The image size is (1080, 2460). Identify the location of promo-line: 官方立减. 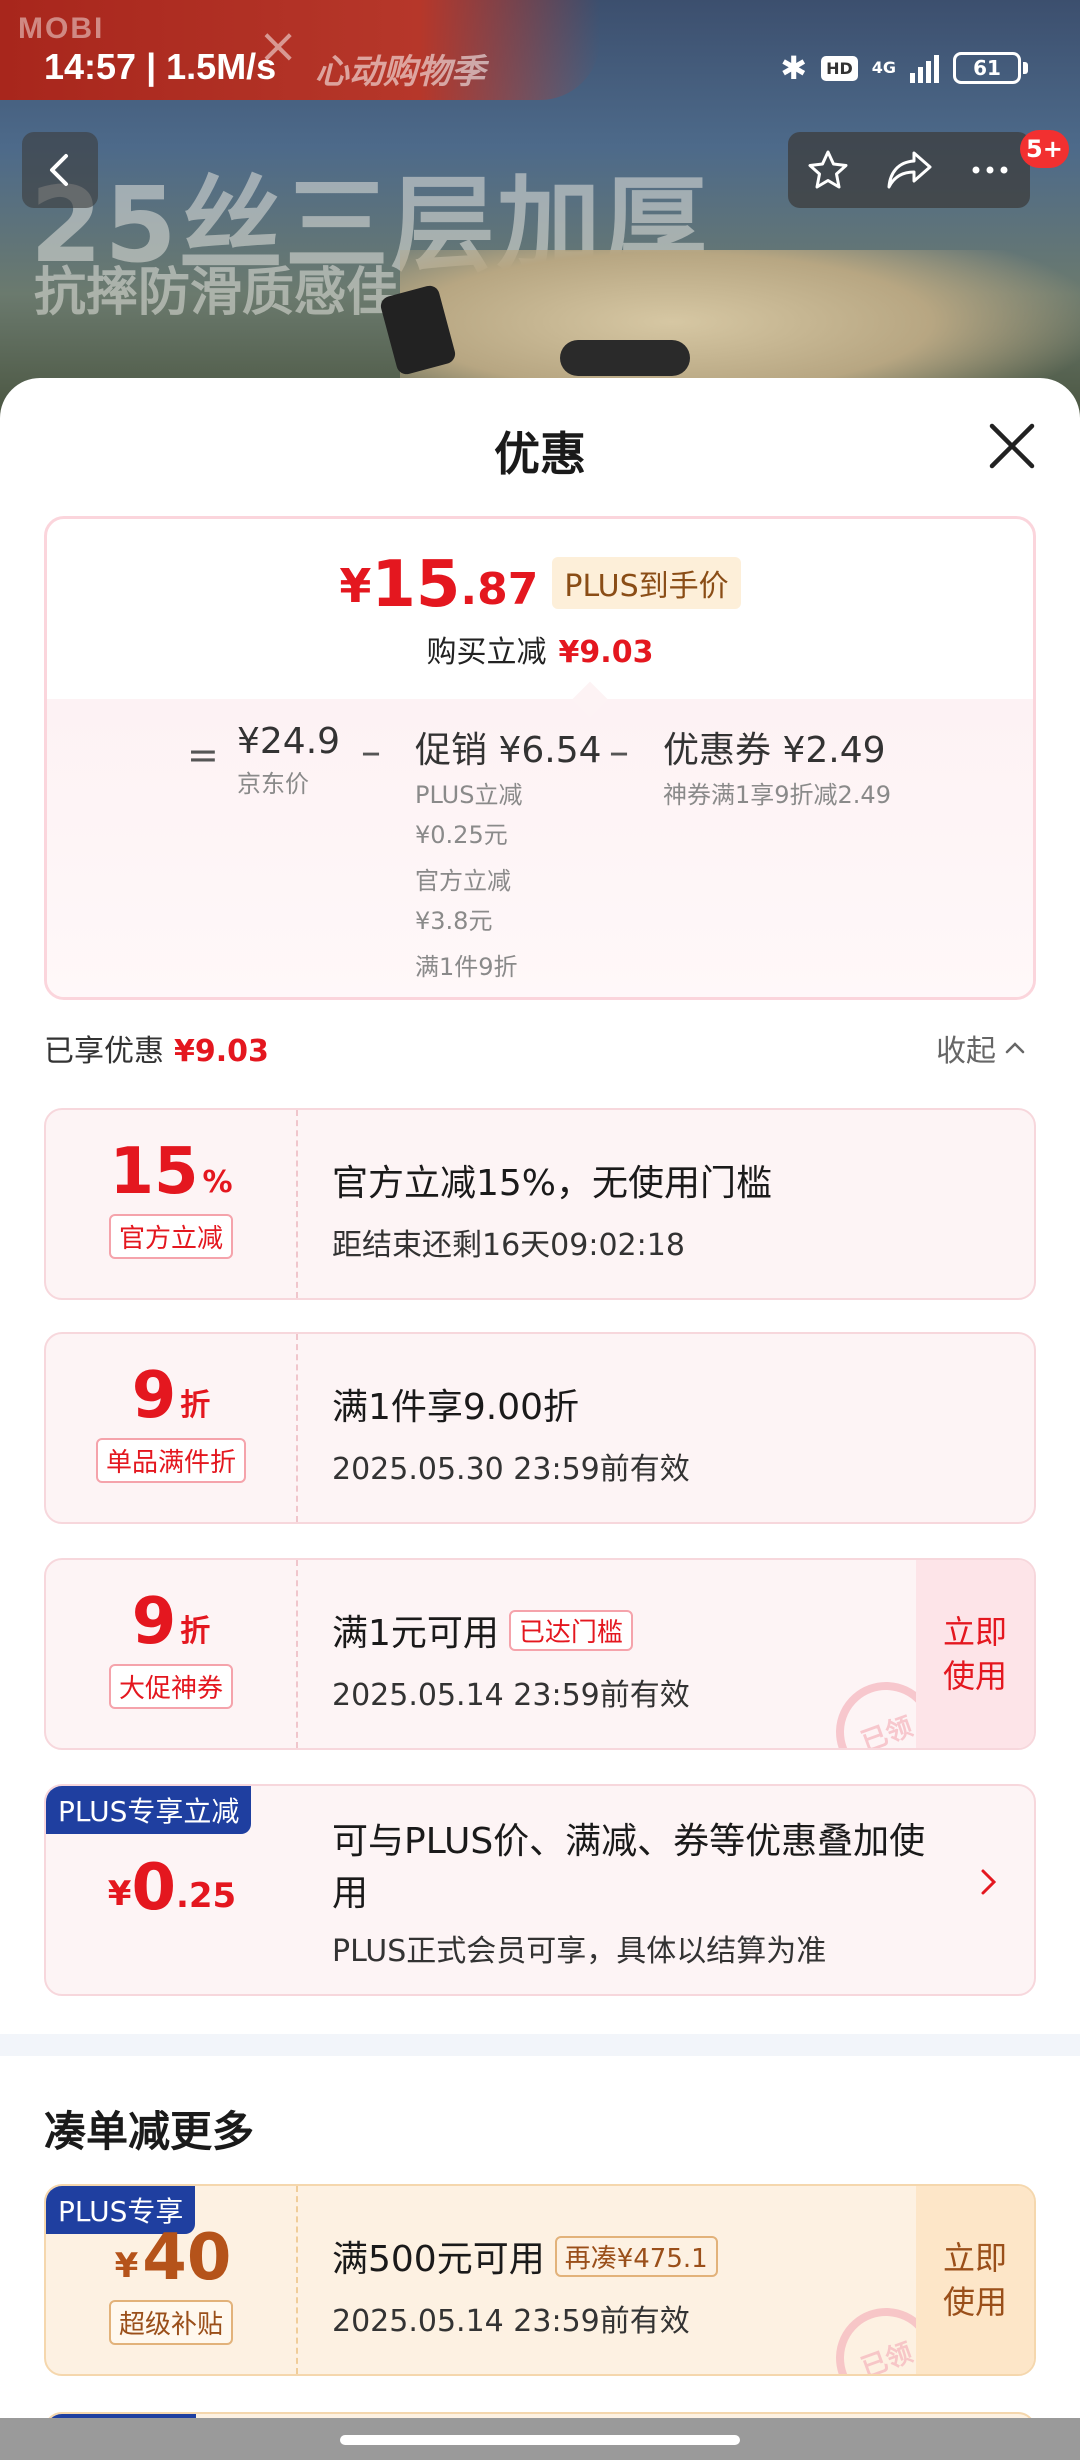
(463, 881).